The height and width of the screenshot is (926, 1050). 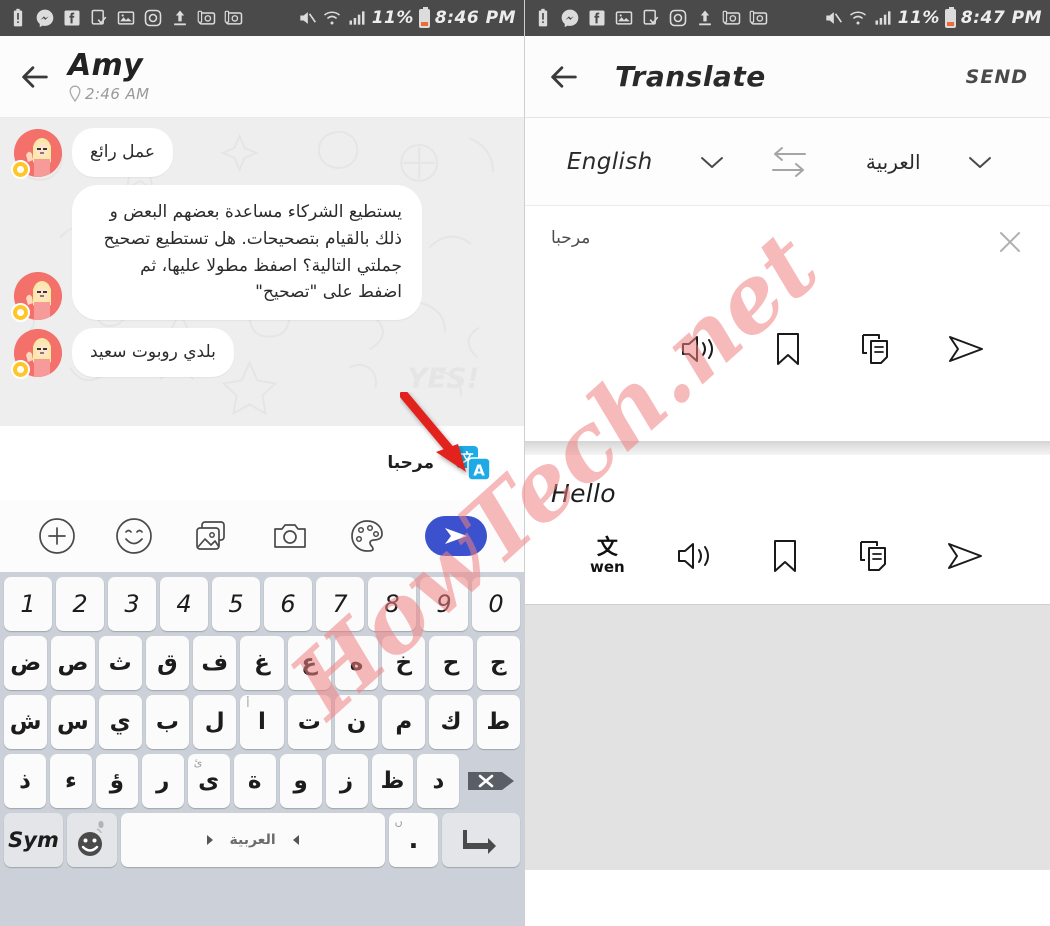 I want to click on key-backspace, so click(x=491, y=781).